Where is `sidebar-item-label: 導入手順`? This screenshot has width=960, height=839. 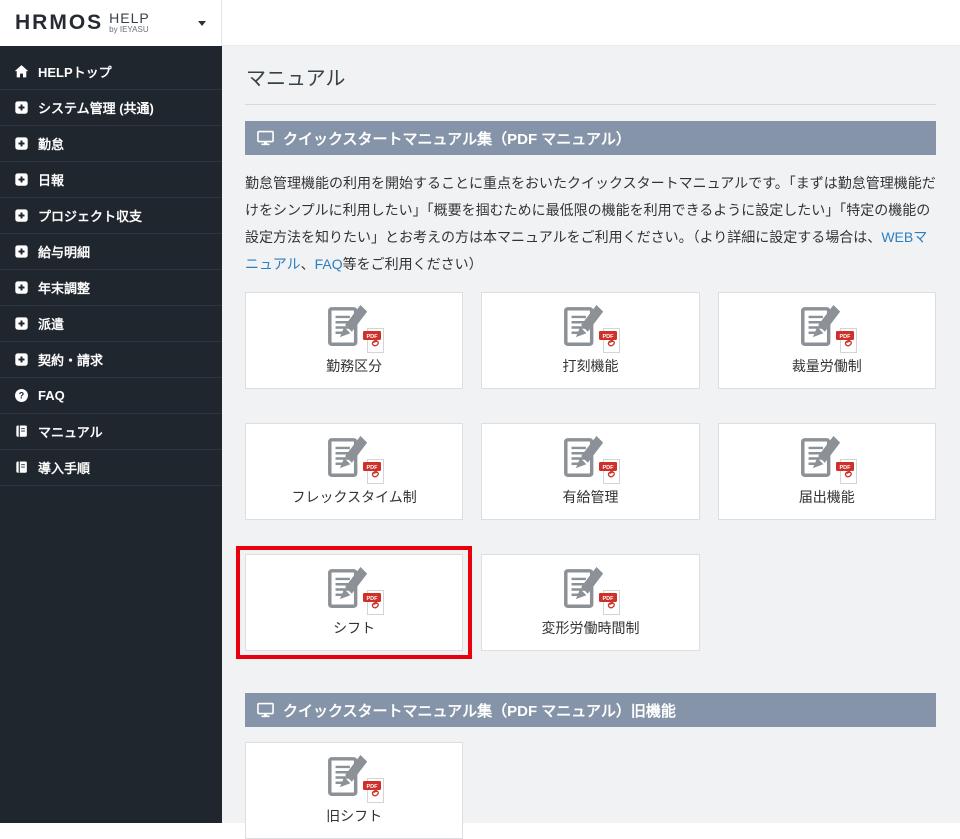 sidebar-item-label: 導入手順 is located at coordinates (64, 468).